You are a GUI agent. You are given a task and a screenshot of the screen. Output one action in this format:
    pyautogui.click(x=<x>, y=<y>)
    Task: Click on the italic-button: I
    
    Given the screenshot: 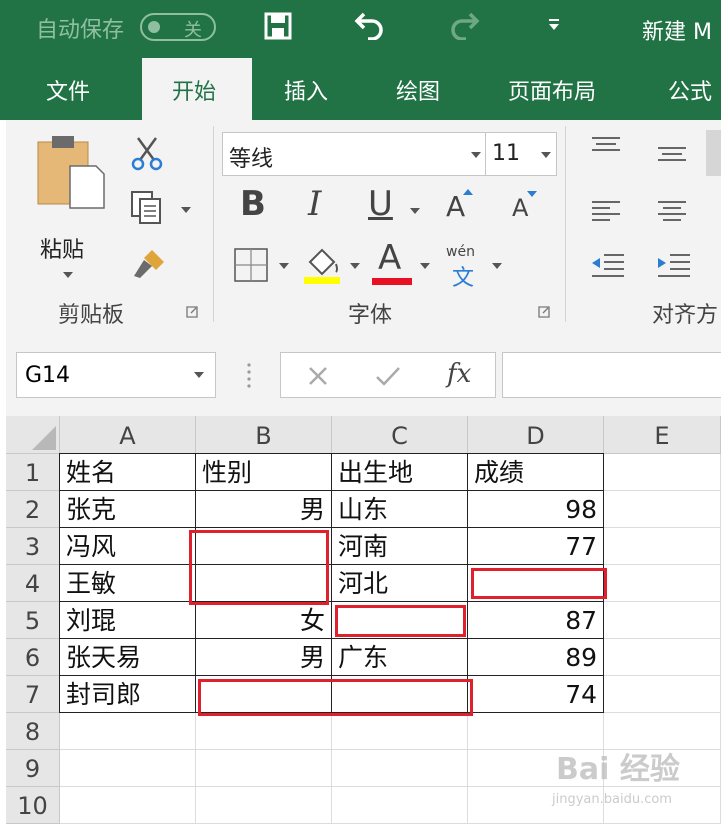 What is the action you would take?
    pyautogui.click(x=314, y=204)
    